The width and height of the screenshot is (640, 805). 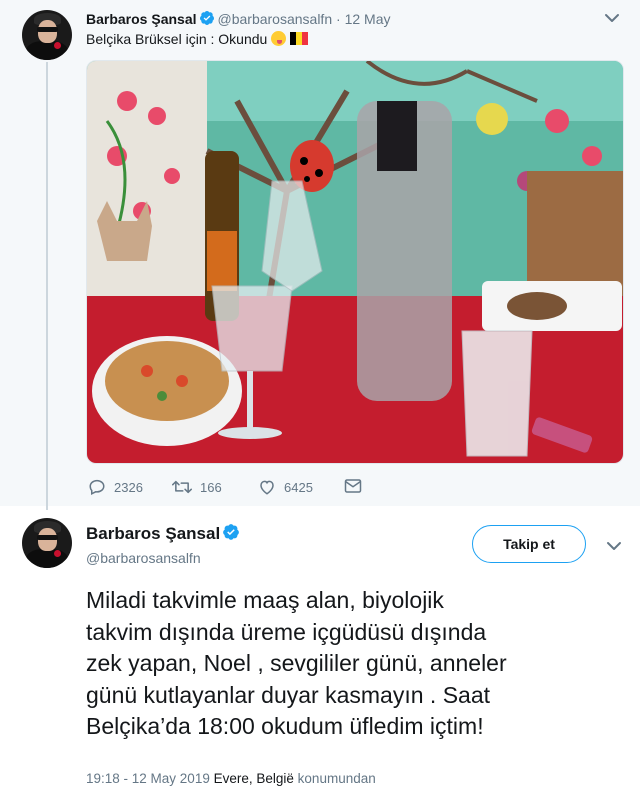 What do you see at coordinates (97, 487) in the screenshot?
I see `reply-icon` at bounding box center [97, 487].